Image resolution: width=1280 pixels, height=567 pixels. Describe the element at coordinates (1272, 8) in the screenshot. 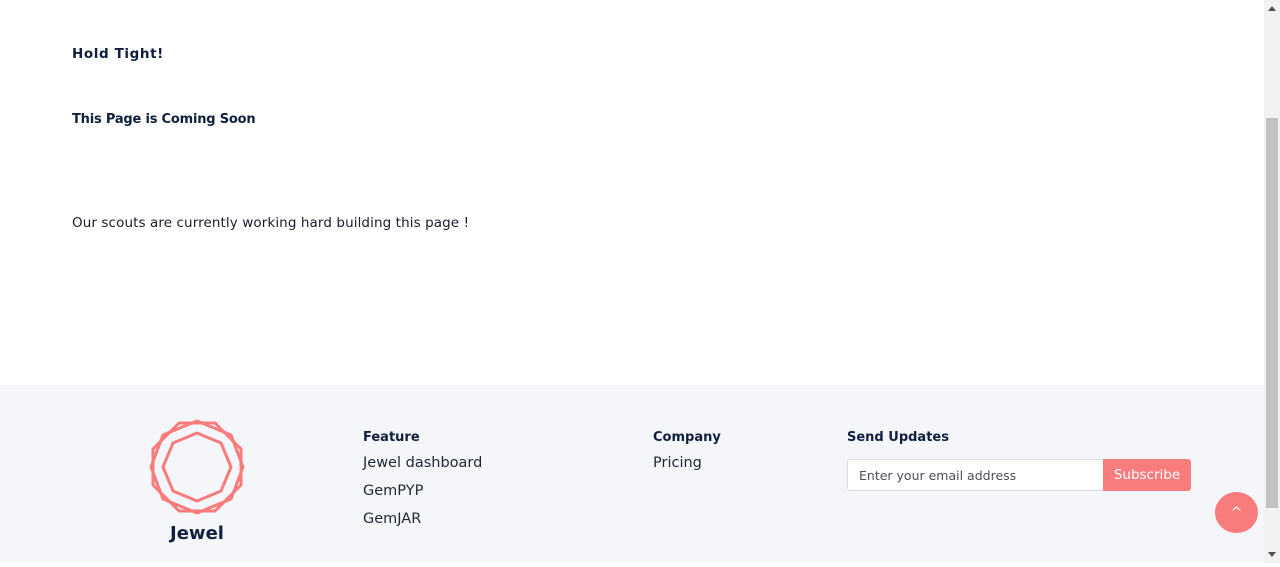

I see `scroll-up-arrow-icon` at that location.